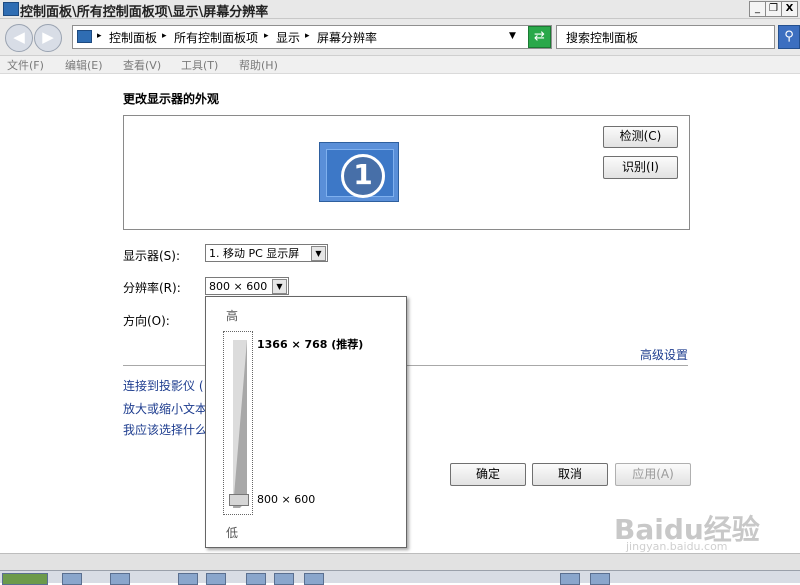 The width and height of the screenshot is (800, 585). What do you see at coordinates (789, 9) in the screenshot?
I see `close-button: X` at bounding box center [789, 9].